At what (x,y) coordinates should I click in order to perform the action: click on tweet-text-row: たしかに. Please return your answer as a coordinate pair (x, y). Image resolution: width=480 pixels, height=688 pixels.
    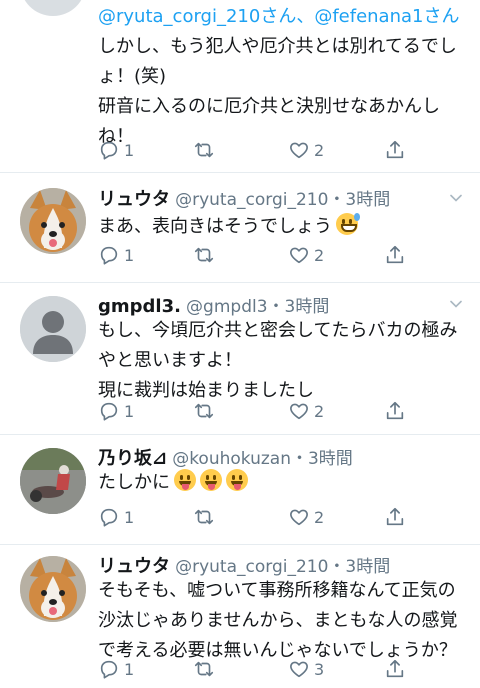
    Looking at the image, I should click on (283, 483).